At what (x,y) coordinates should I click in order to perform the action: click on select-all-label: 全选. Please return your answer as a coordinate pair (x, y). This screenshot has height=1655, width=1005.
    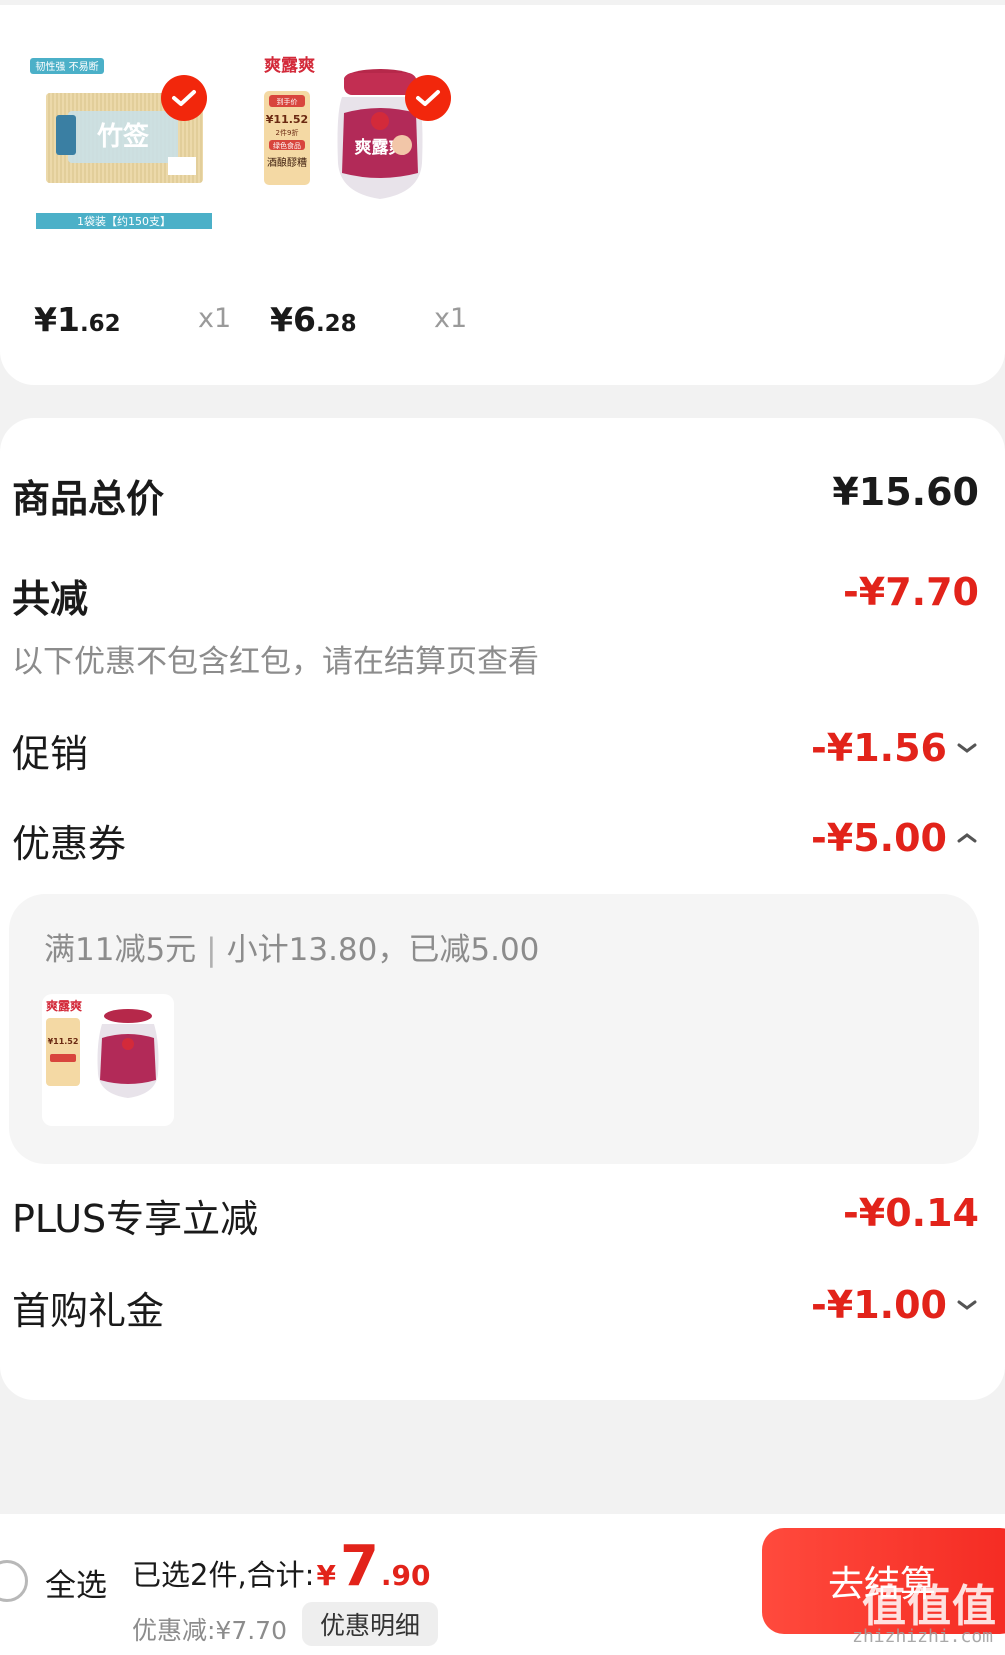
    Looking at the image, I should click on (76, 1582).